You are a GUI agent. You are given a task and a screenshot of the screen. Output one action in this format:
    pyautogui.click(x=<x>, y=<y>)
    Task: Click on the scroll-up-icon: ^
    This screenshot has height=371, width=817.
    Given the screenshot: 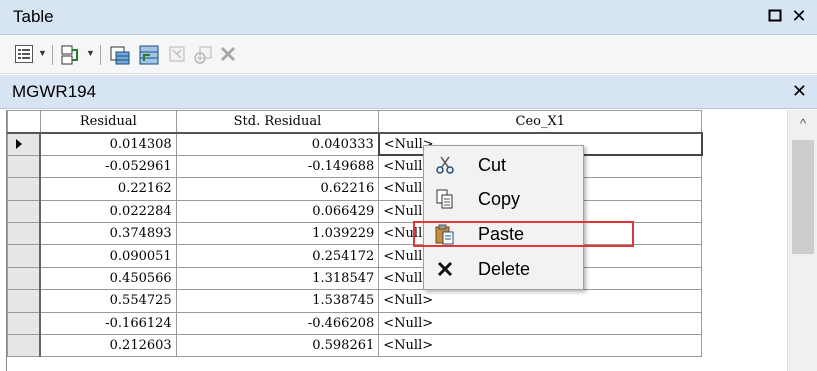 What is the action you would take?
    pyautogui.click(x=802, y=123)
    